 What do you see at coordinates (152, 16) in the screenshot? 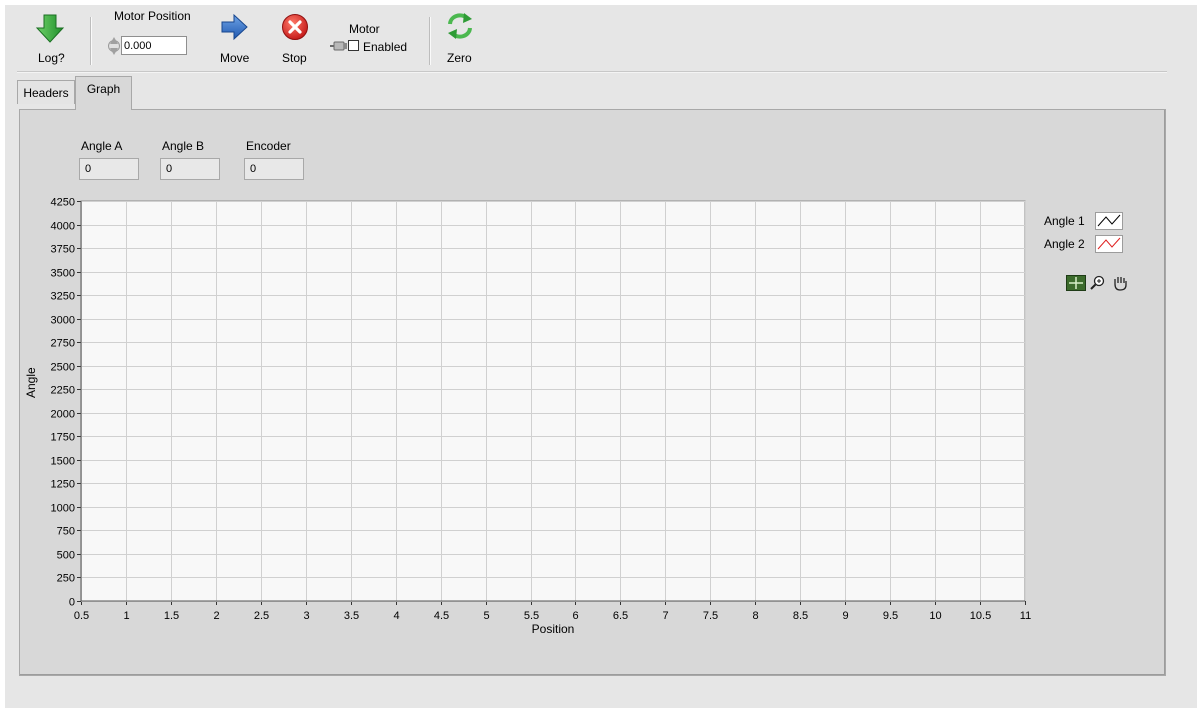
I see `motor-position-label: Motor Position` at bounding box center [152, 16].